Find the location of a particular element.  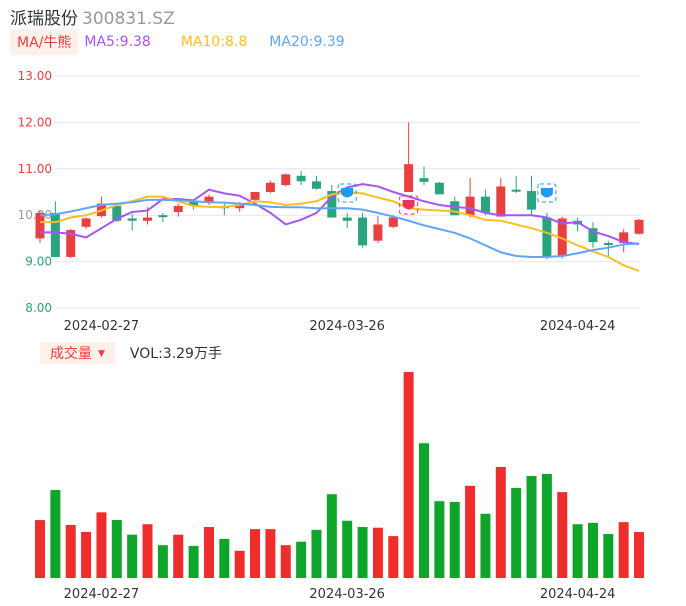

bear-signal-icon is located at coordinates (547, 193).